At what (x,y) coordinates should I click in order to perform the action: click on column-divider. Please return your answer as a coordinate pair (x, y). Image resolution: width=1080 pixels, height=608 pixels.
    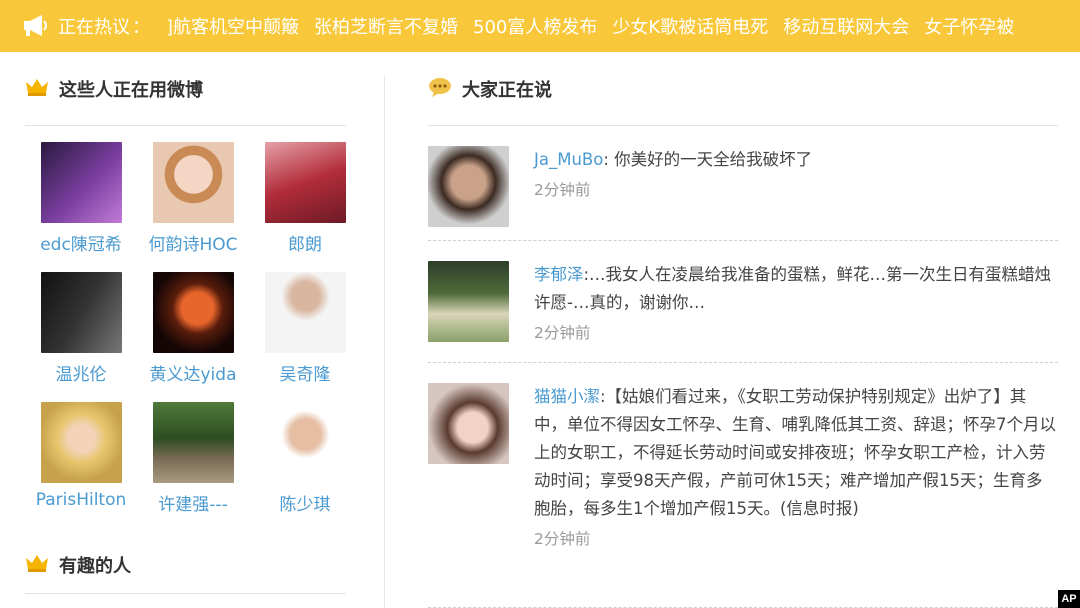
    Looking at the image, I should click on (384, 342).